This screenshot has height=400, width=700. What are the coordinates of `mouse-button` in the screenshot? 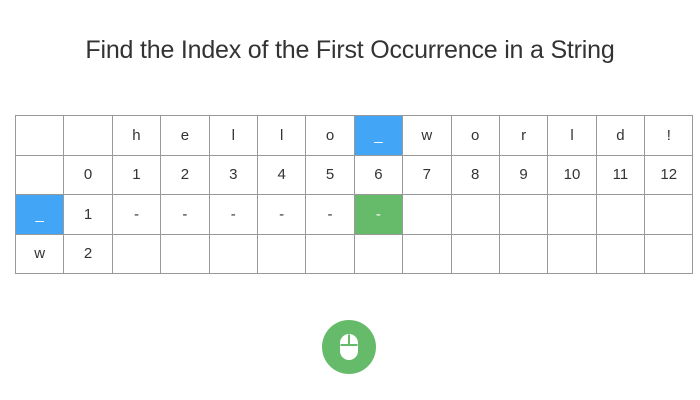 It's located at (349, 347).